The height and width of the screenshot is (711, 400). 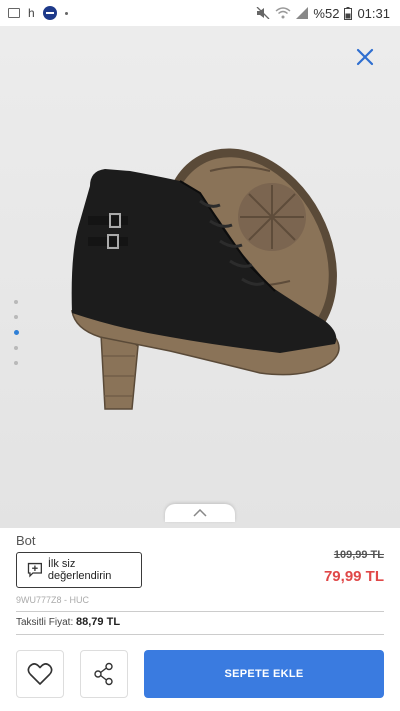 I want to click on status-bar: h %52 01:31, so click(x=200, y=13).